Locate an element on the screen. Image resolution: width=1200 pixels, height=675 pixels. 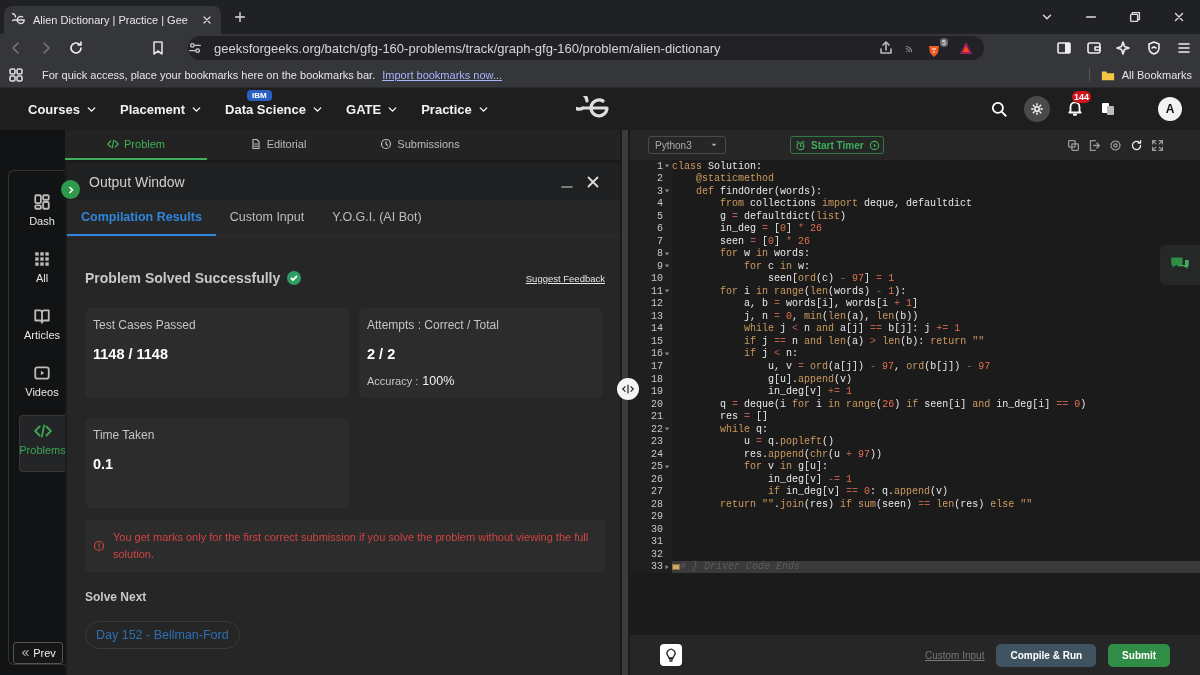
line-number: 9 is located at coordinates (660, 266).